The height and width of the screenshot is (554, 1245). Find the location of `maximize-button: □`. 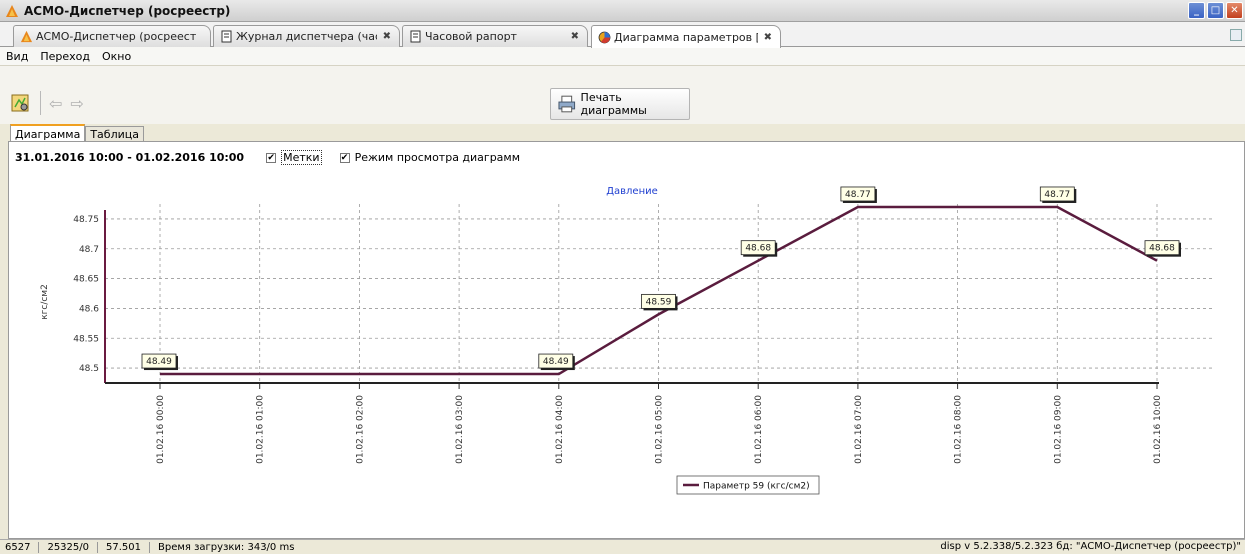

maximize-button: □ is located at coordinates (1215, 10).